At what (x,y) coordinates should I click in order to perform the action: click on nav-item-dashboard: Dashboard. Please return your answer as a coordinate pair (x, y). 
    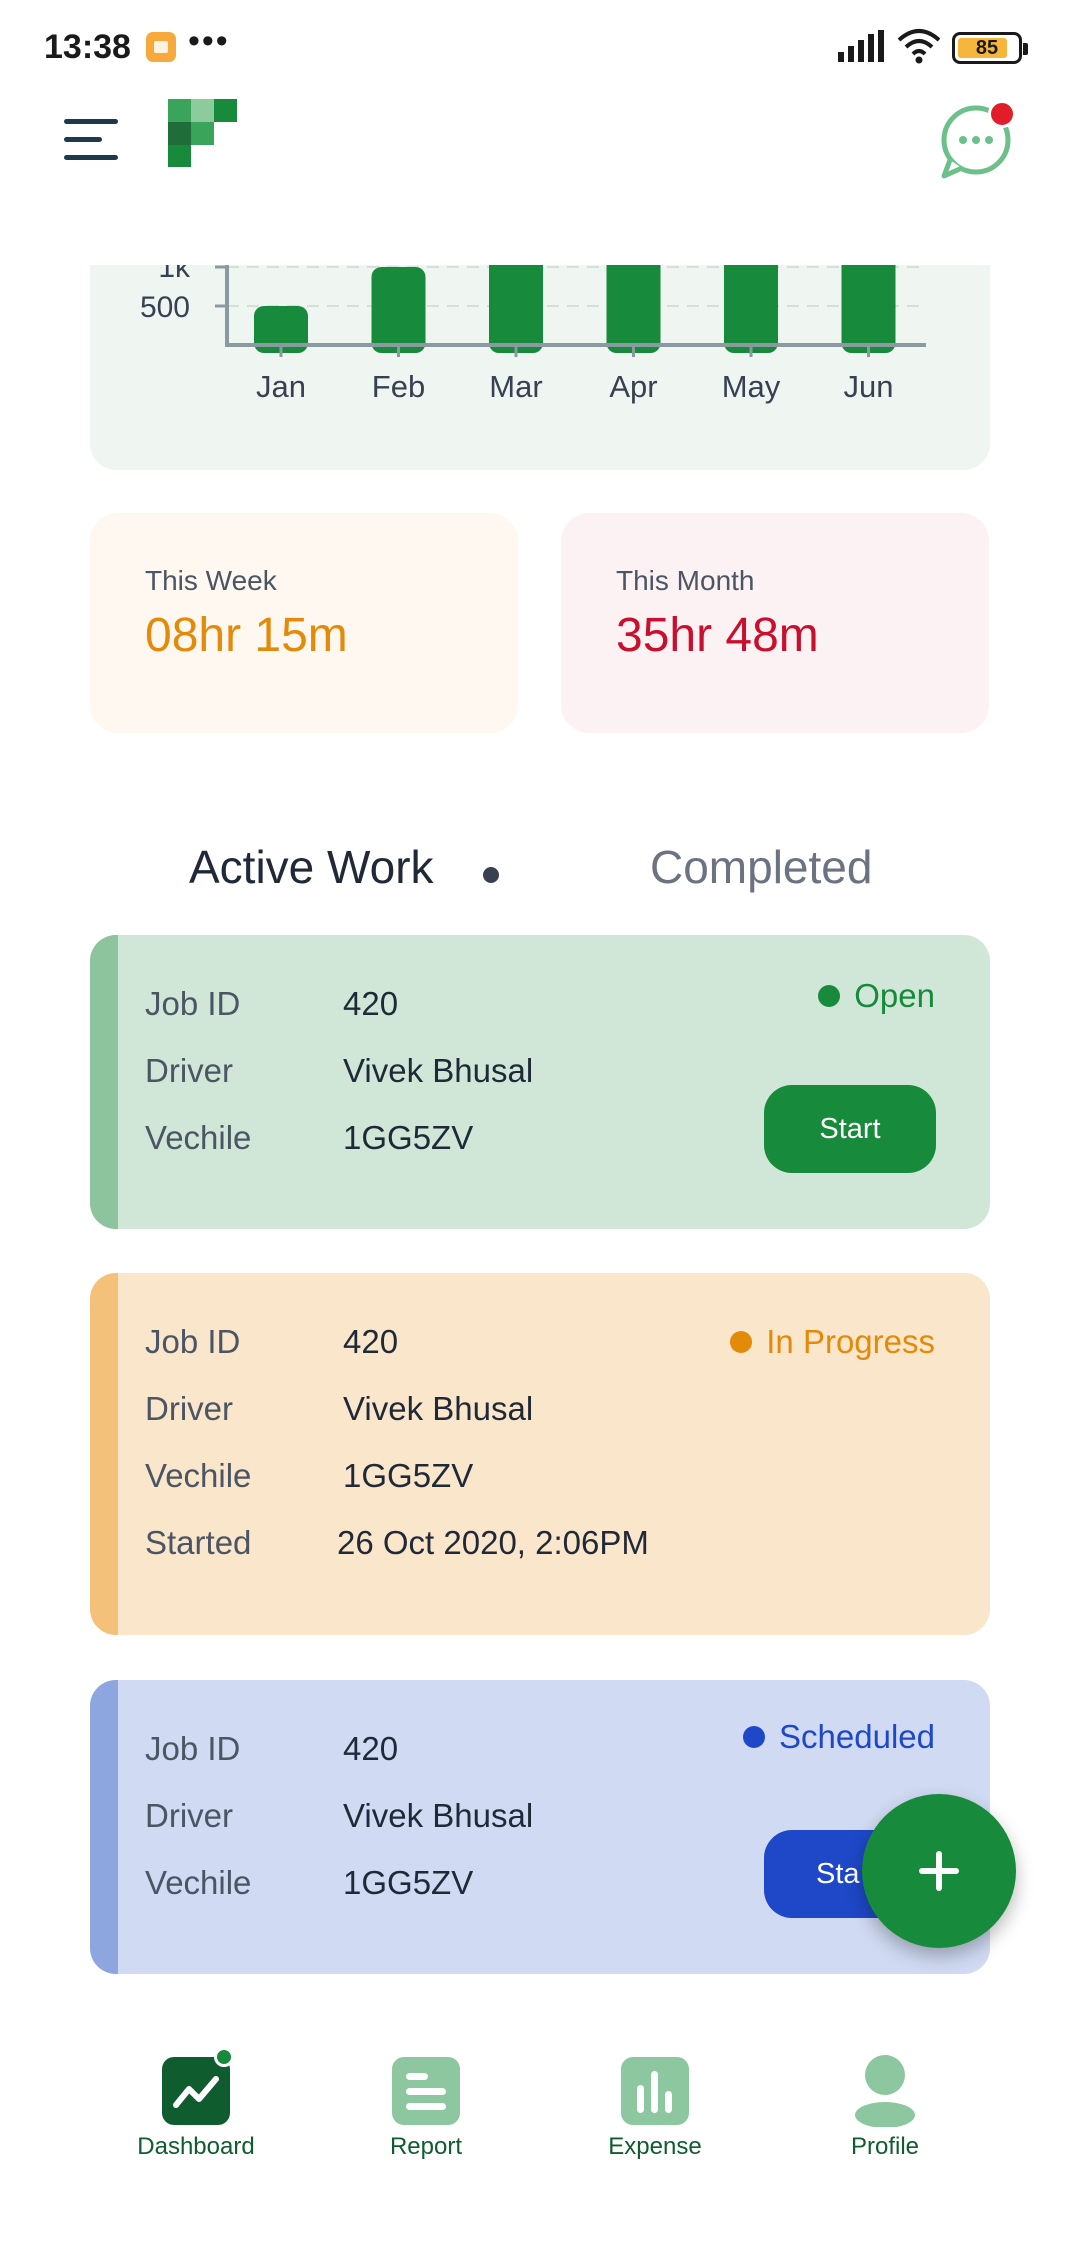
    Looking at the image, I should click on (196, 2110).